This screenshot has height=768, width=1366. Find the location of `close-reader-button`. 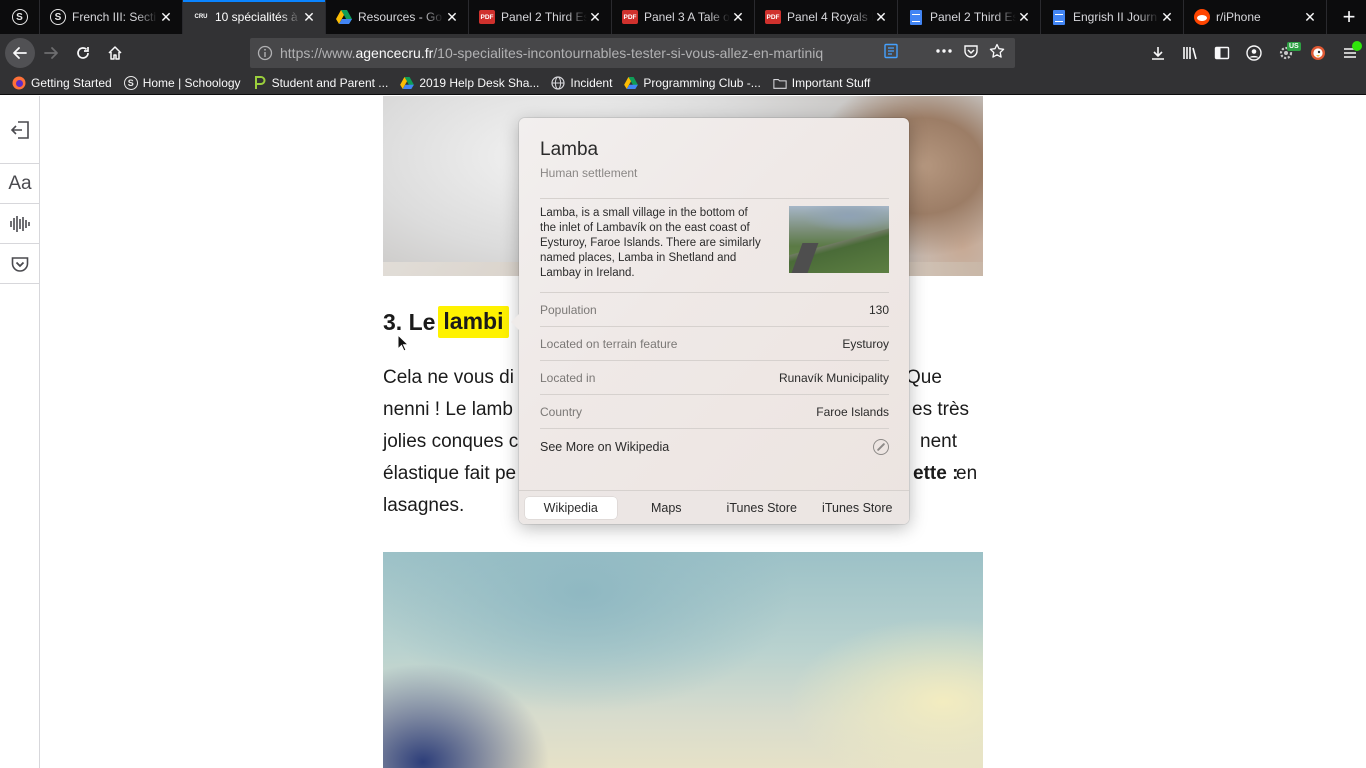

close-reader-button is located at coordinates (20, 130).